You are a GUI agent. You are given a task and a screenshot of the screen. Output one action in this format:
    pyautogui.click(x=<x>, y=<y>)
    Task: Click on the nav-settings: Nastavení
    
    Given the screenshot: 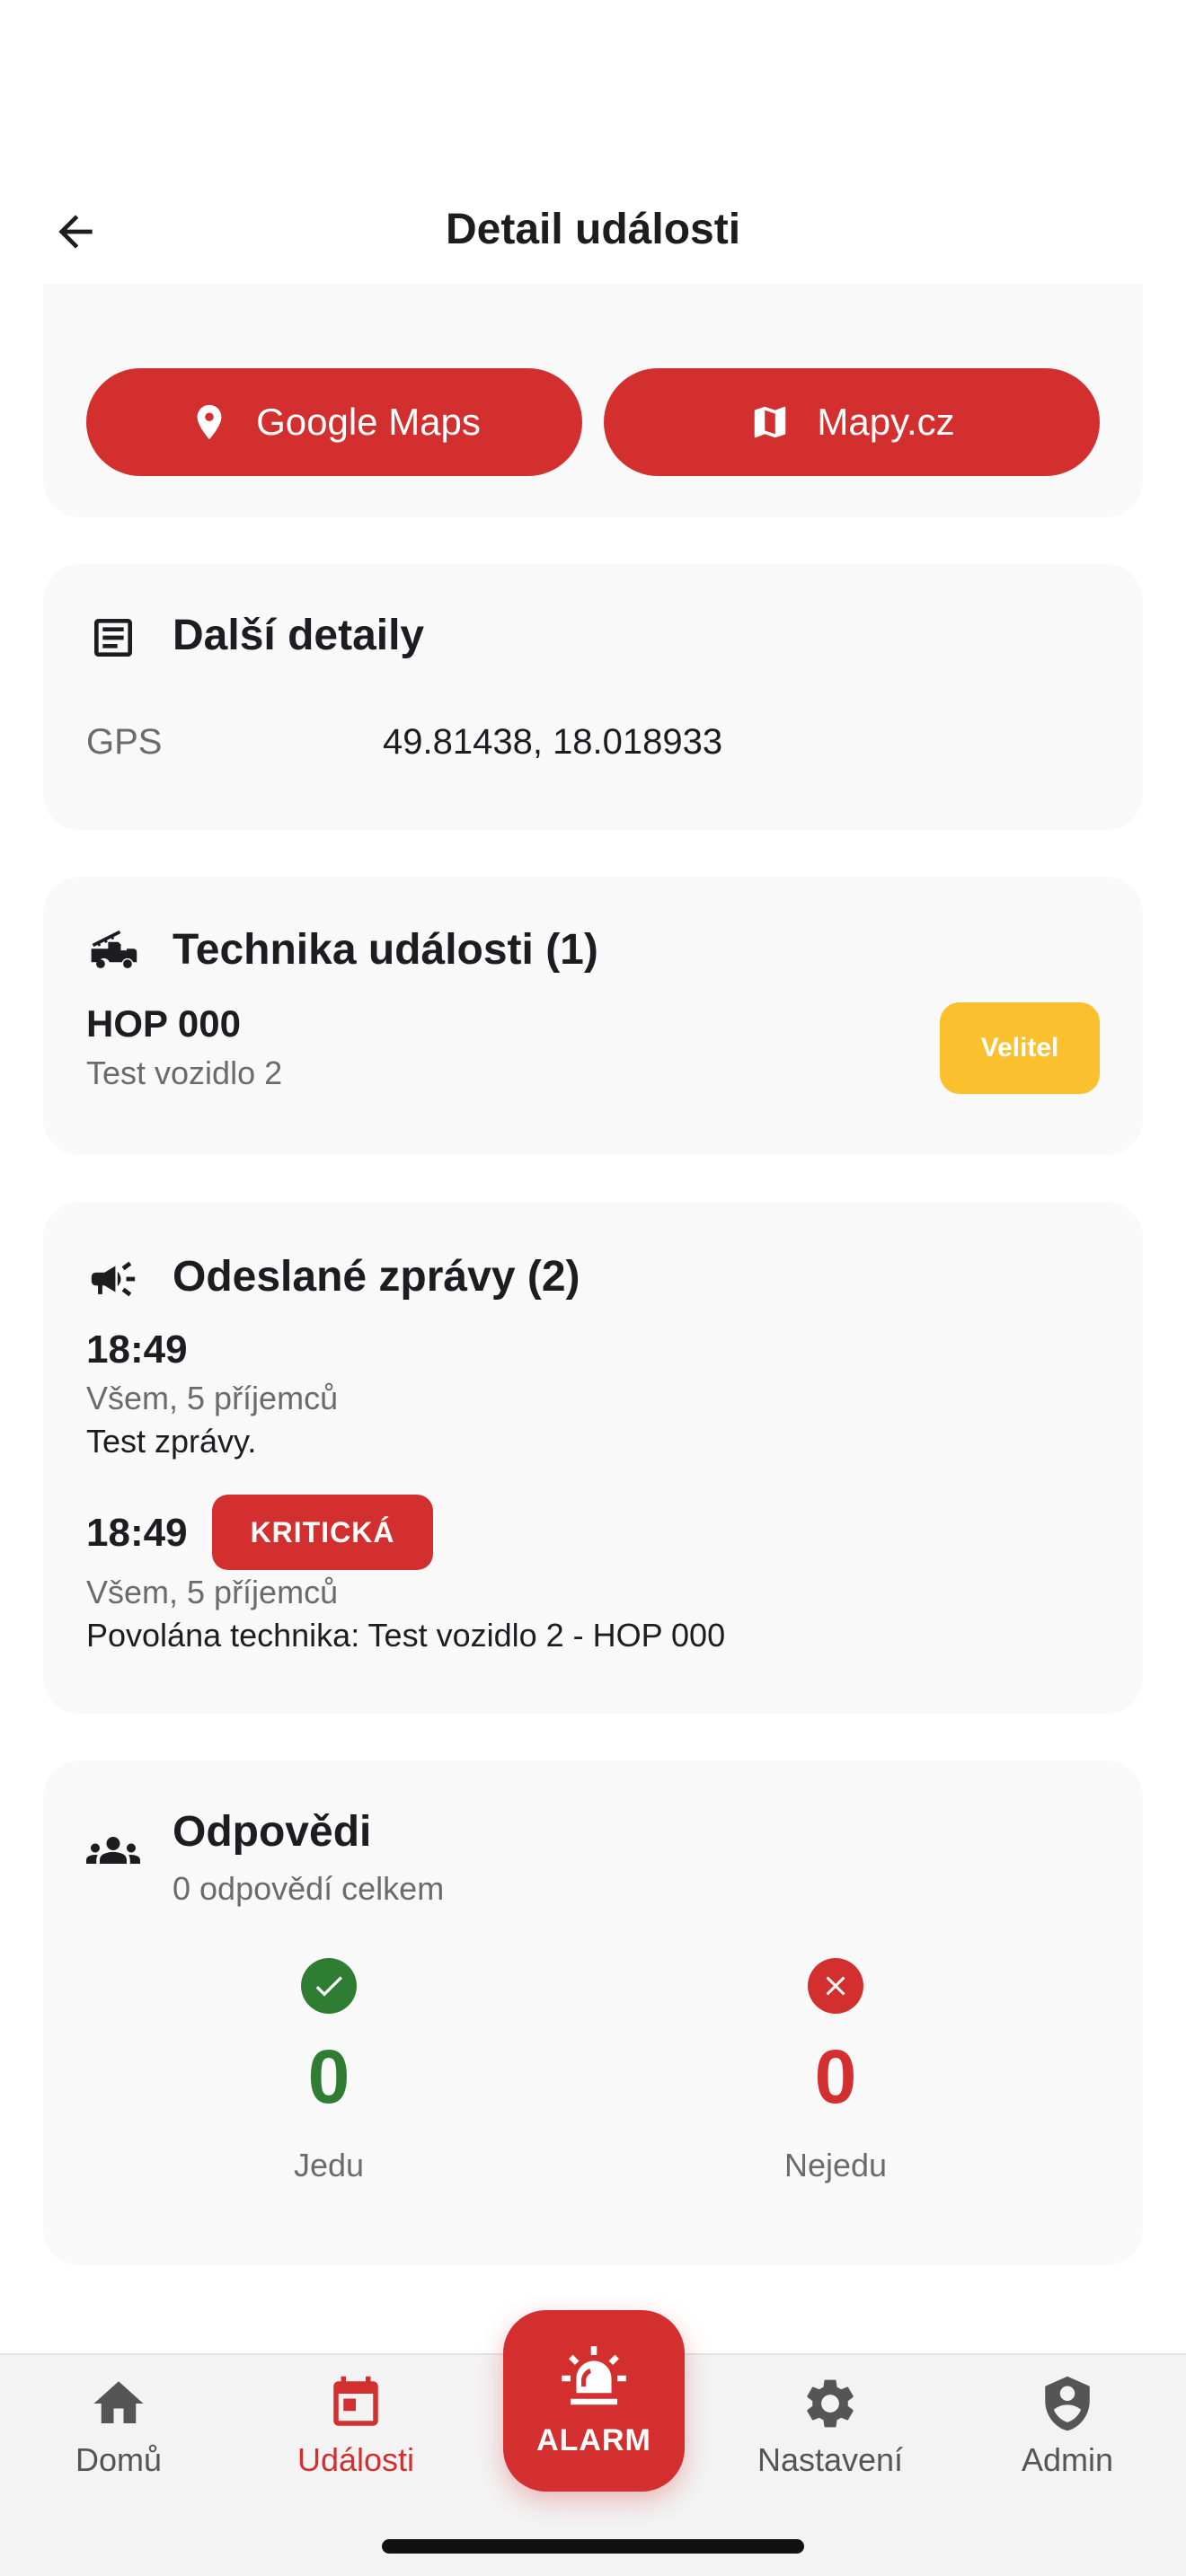 What is the action you would take?
    pyautogui.click(x=830, y=2426)
    